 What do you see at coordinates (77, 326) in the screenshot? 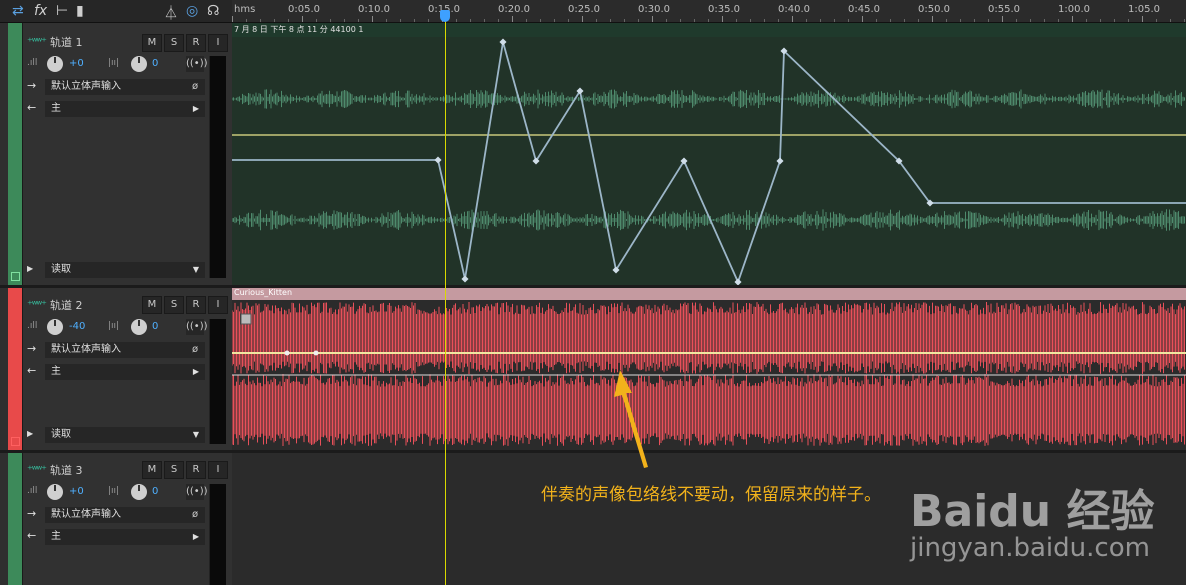
I see `volume-value: -40` at bounding box center [77, 326].